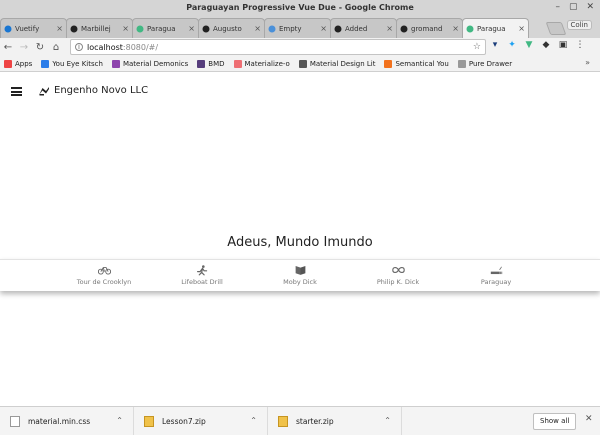  Describe the element at coordinates (496, 275) in the screenshot. I see `nav-item: Paraguay` at that location.